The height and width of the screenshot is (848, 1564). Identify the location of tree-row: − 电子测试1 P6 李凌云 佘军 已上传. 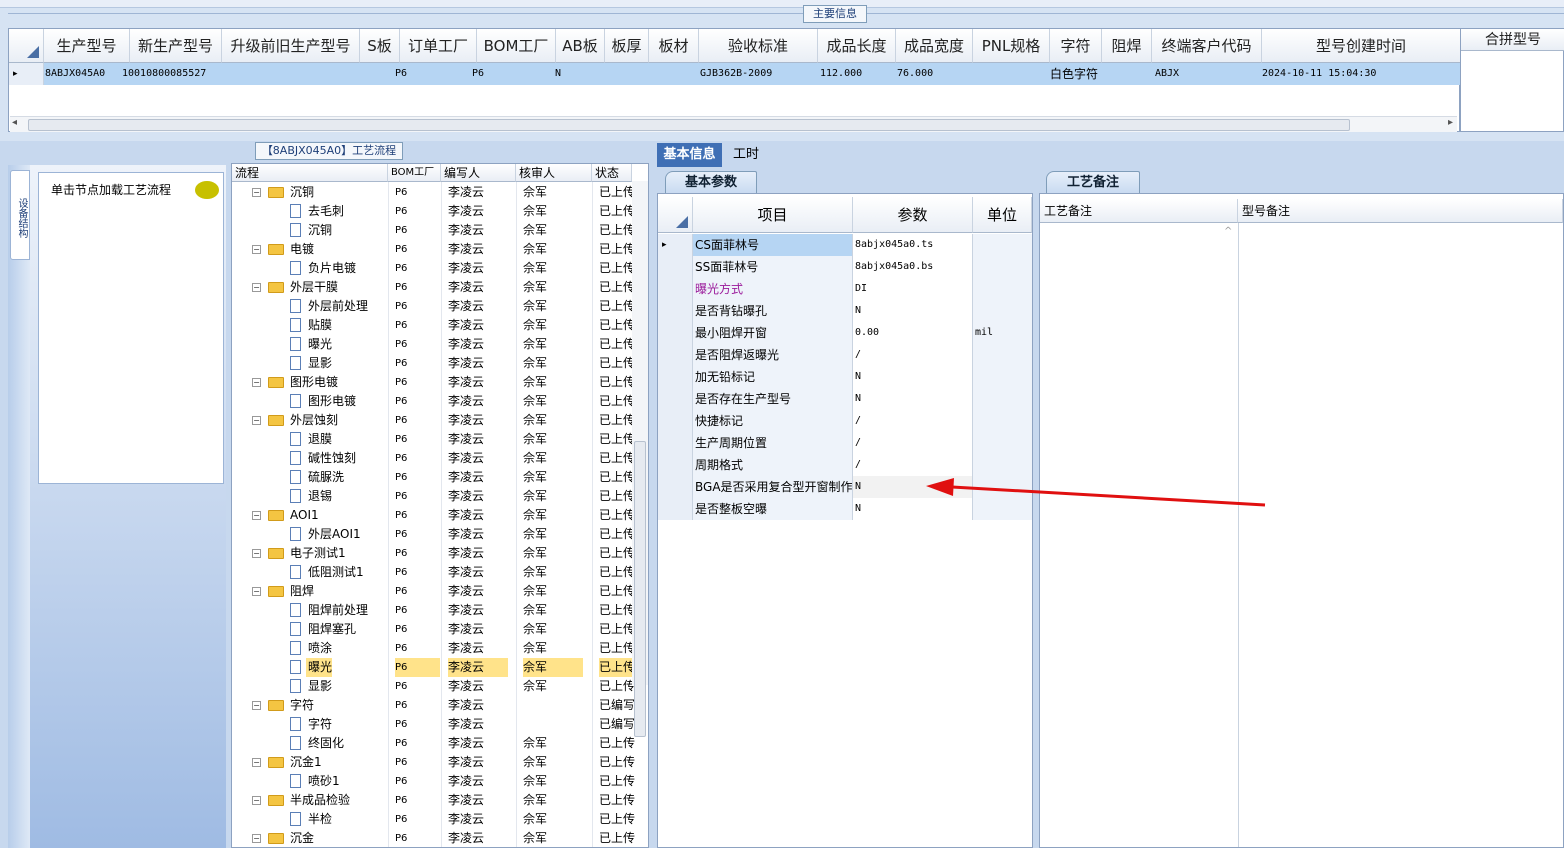
(433, 553).